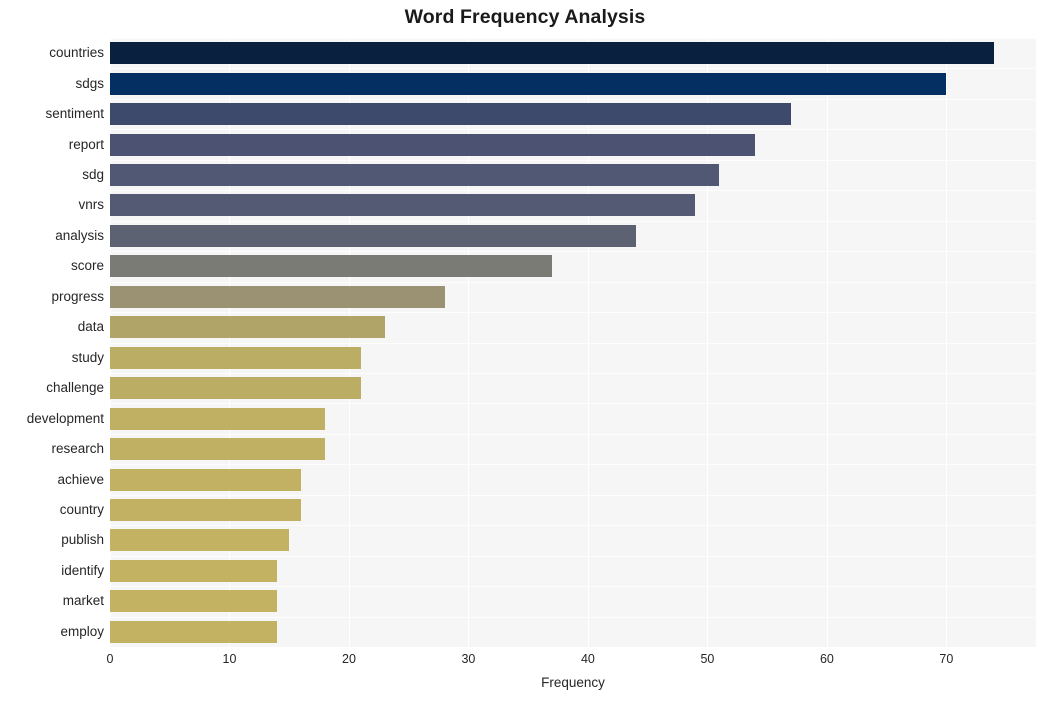  Describe the element at coordinates (468, 659) in the screenshot. I see `x-tick-label-30: 30` at that location.